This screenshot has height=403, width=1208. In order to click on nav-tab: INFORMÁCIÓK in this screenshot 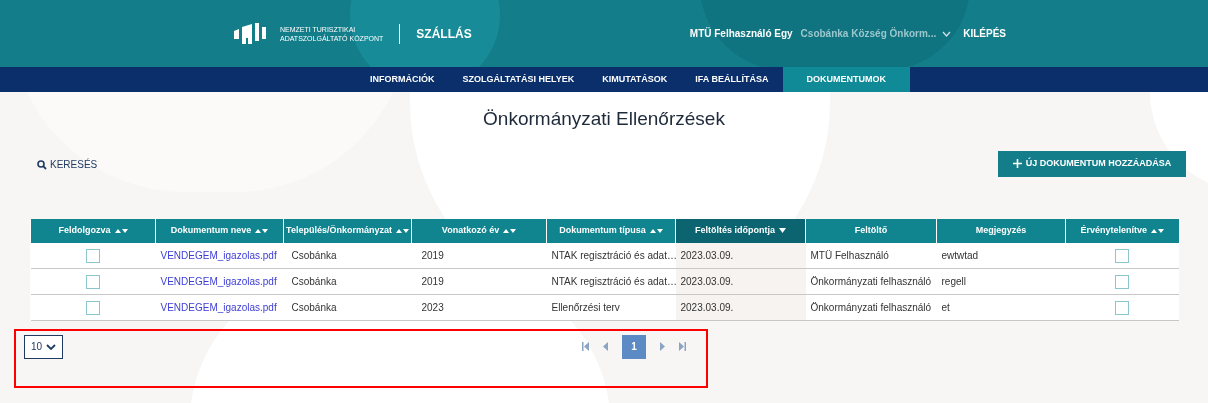, I will do `click(402, 79)`.